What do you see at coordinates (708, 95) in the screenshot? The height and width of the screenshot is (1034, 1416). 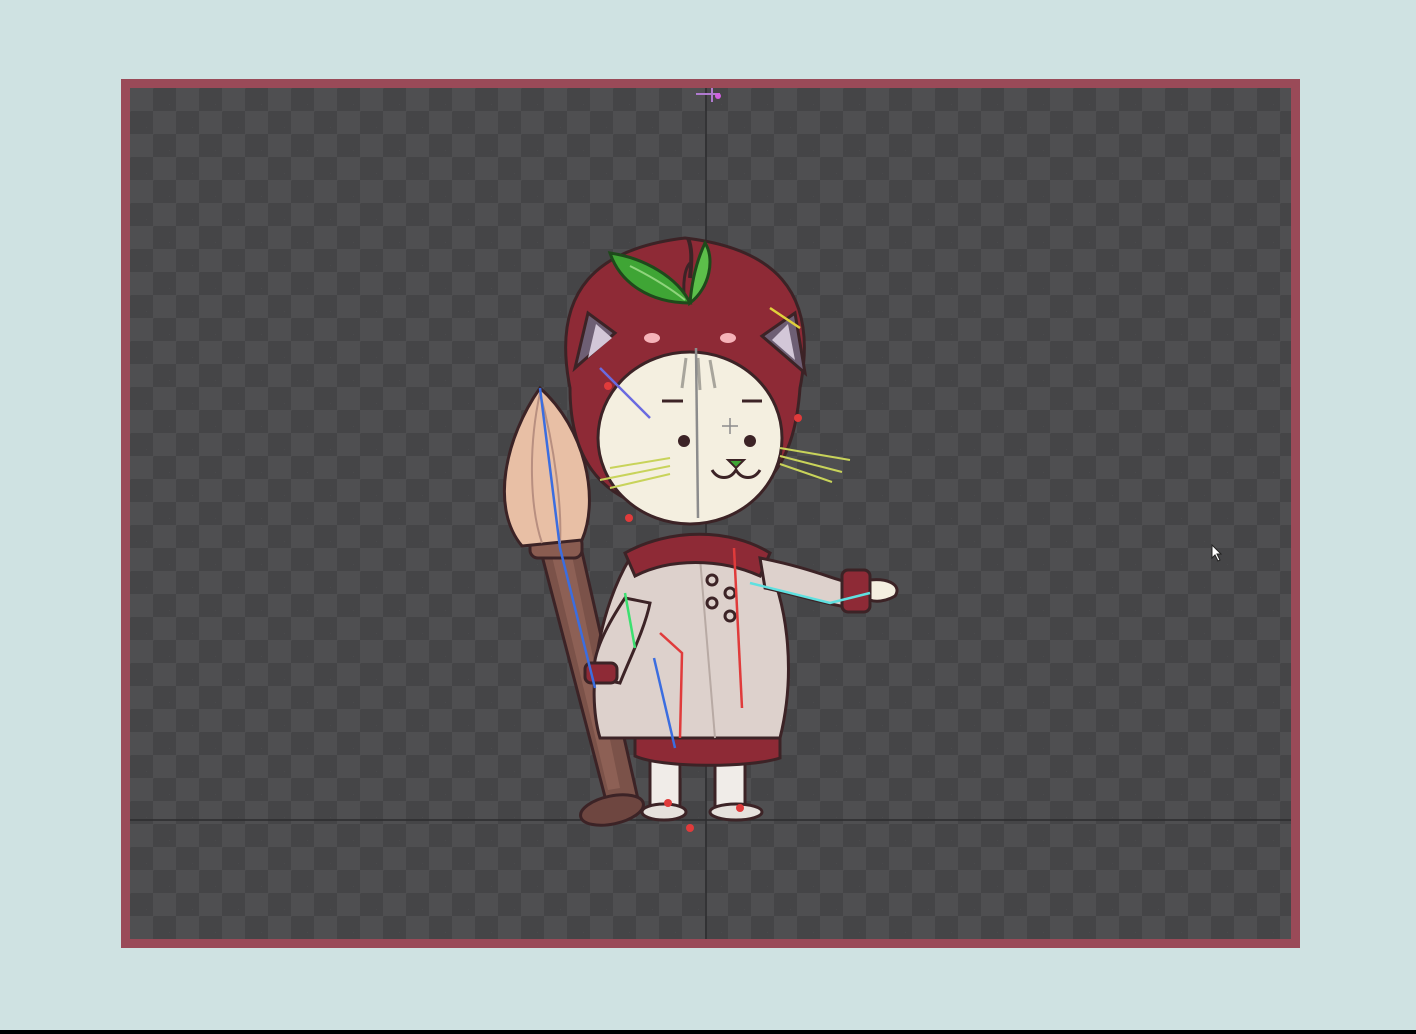 I see `origin-marker-icon` at bounding box center [708, 95].